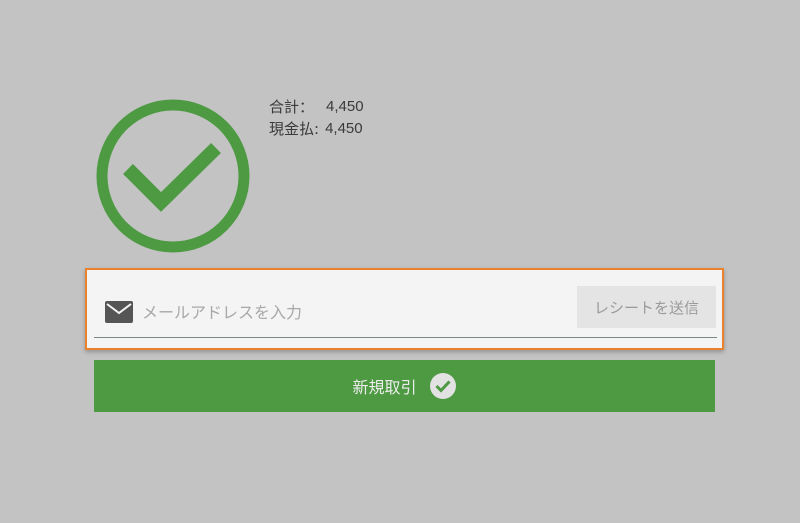  Describe the element at coordinates (316, 107) in the screenshot. I see `total-row: 合計： 4,450` at that location.